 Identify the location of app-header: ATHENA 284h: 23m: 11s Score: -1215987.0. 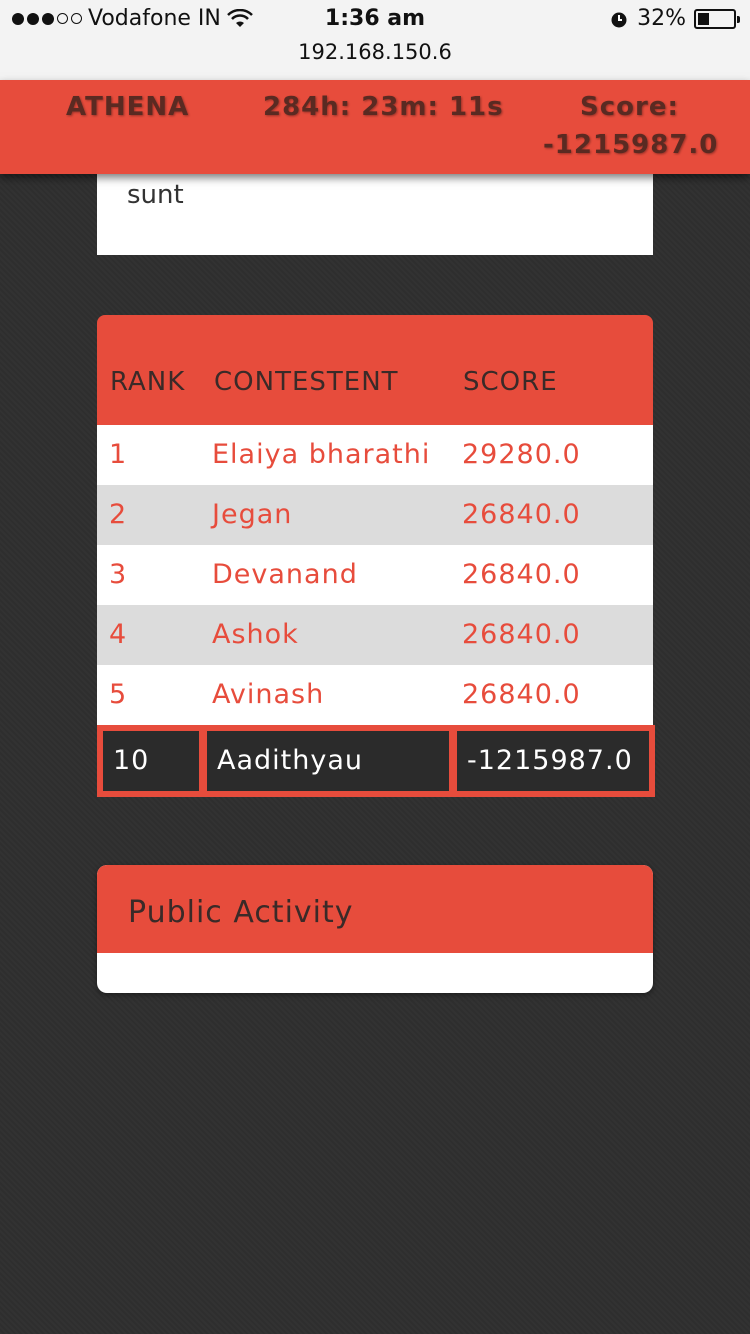
(375, 127).